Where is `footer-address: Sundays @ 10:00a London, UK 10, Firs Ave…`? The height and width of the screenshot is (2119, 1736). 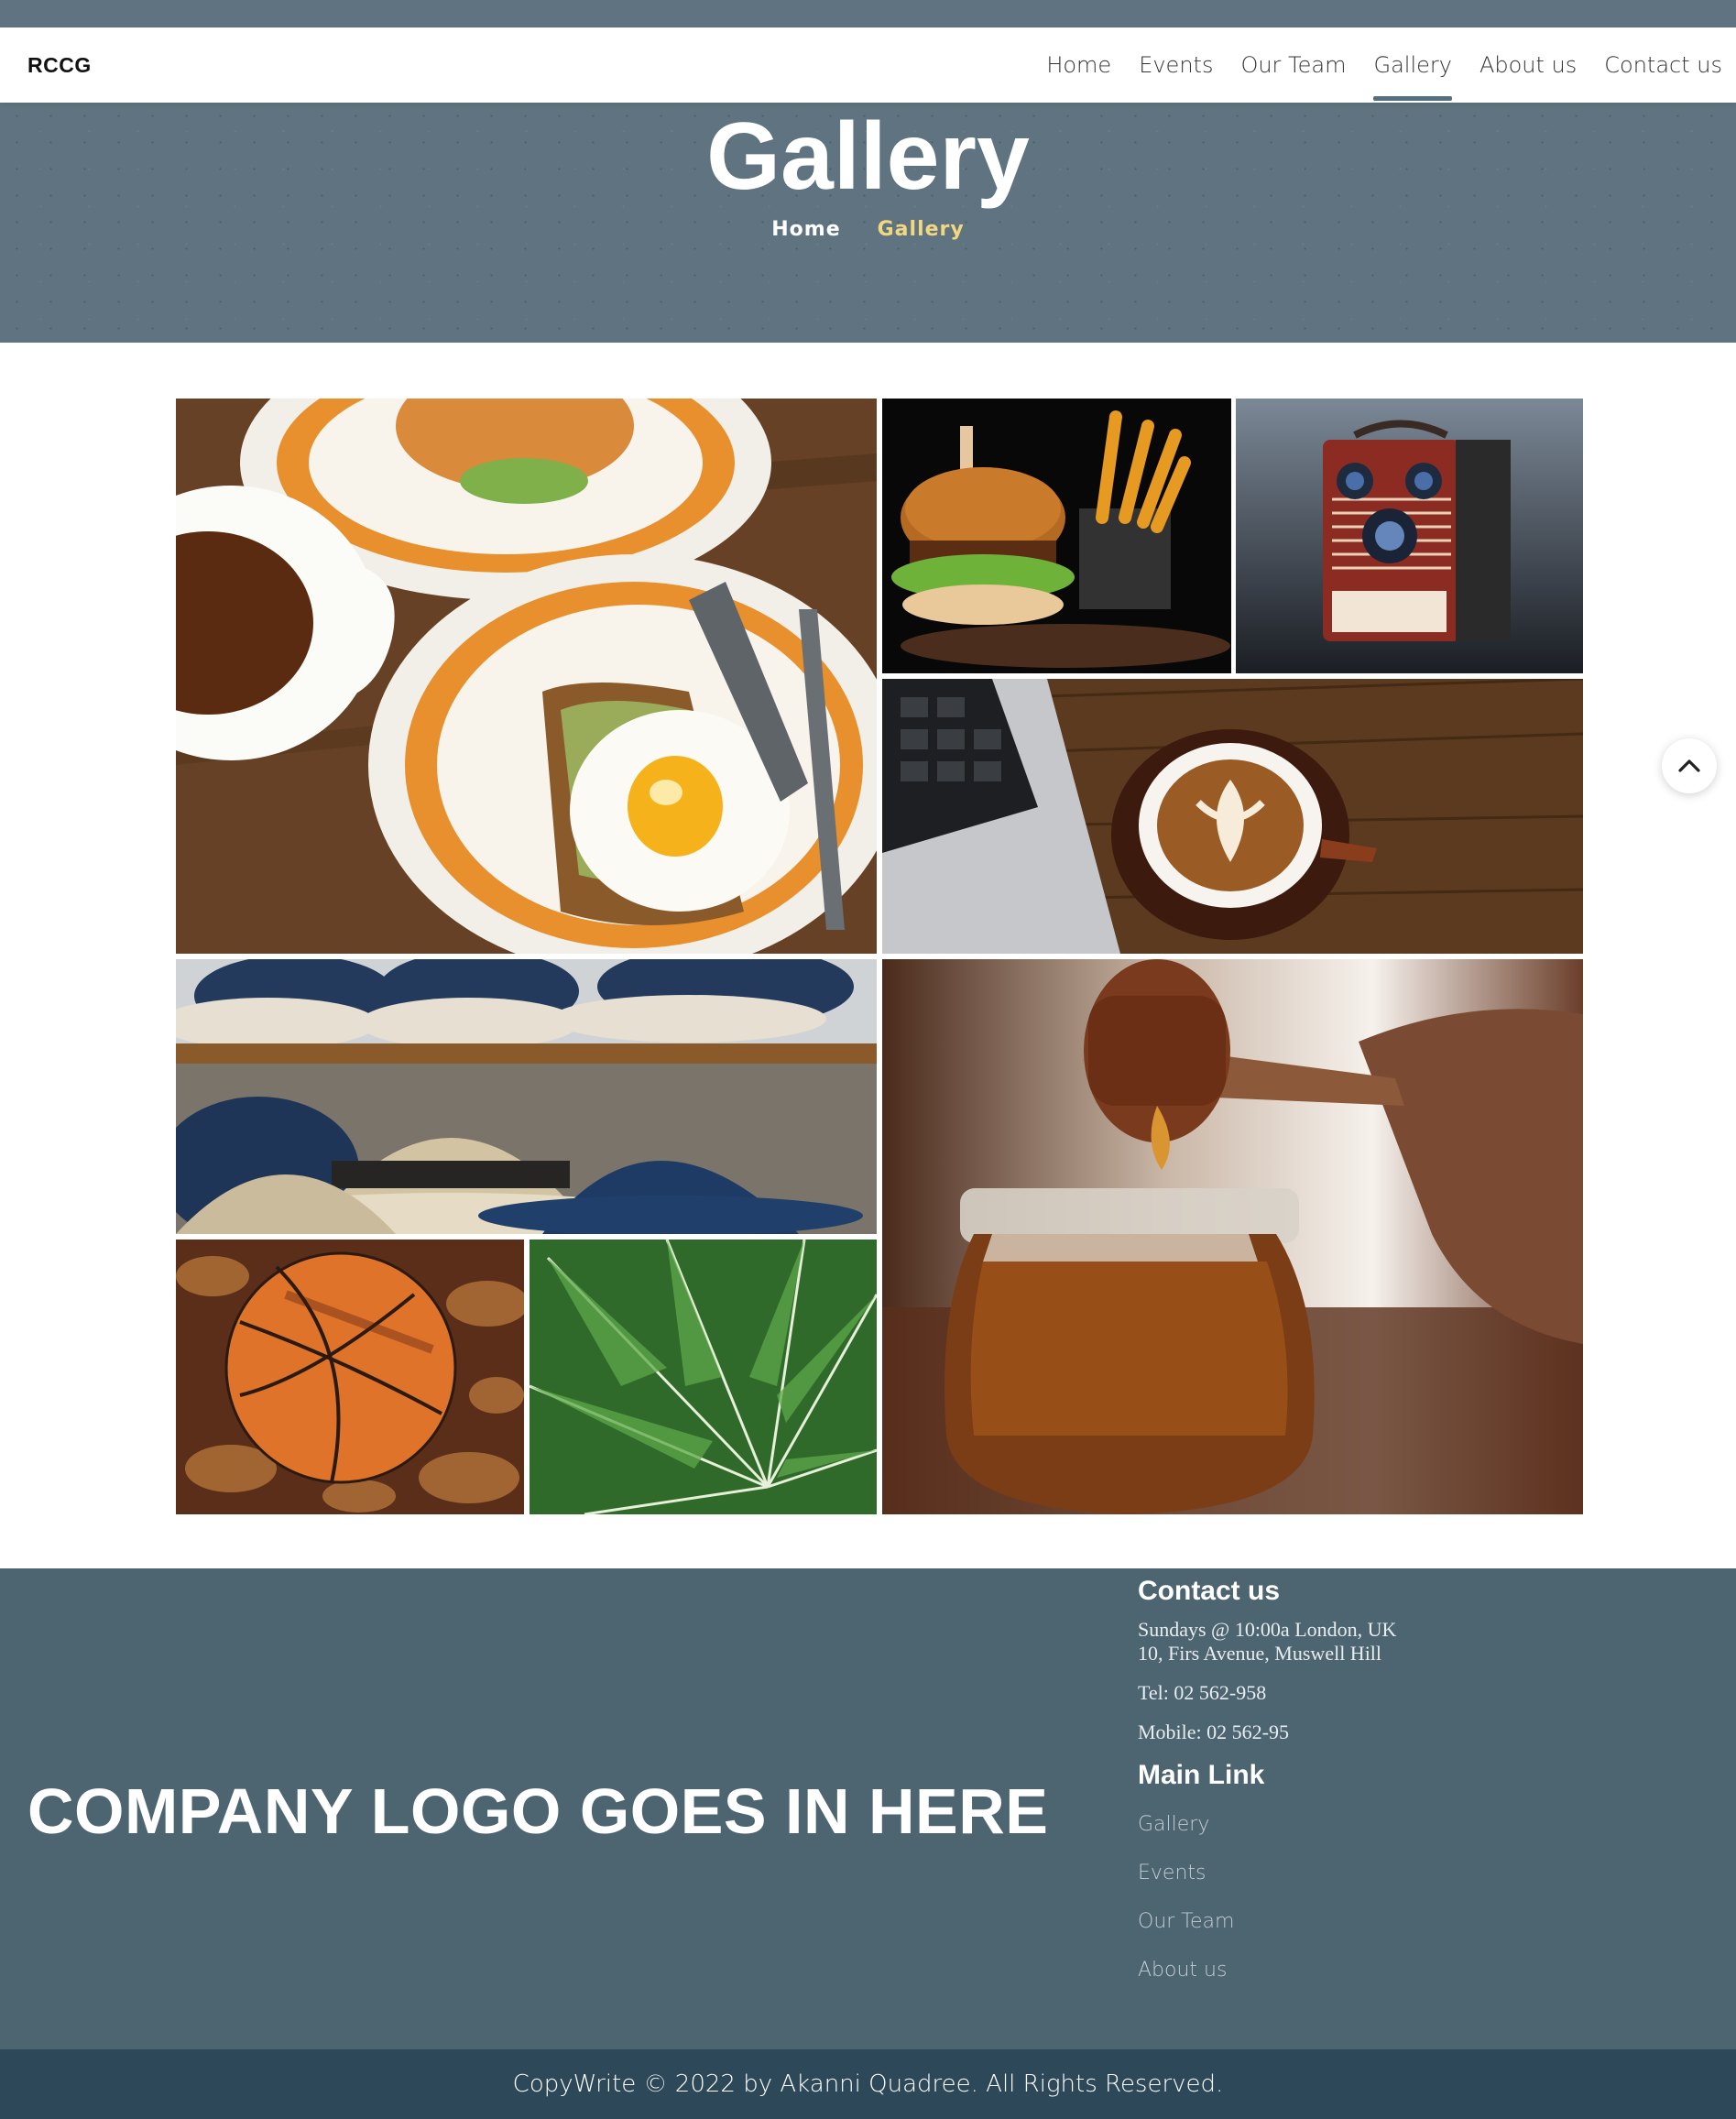
footer-address: Sundays @ 10:00a London, UK 10, Firs Ave… is located at coordinates (1268, 1641).